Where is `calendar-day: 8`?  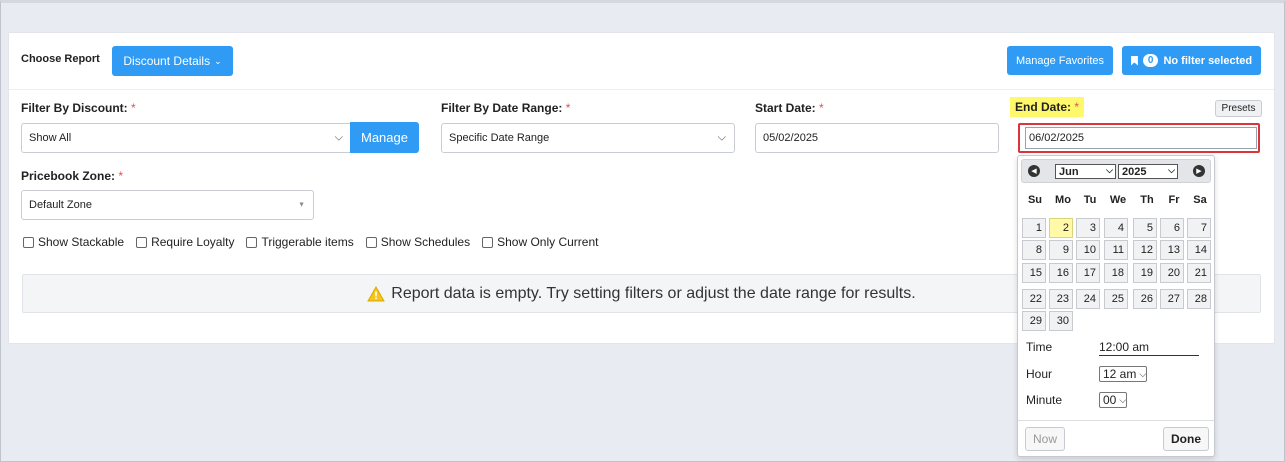 calendar-day: 8 is located at coordinates (1034, 250).